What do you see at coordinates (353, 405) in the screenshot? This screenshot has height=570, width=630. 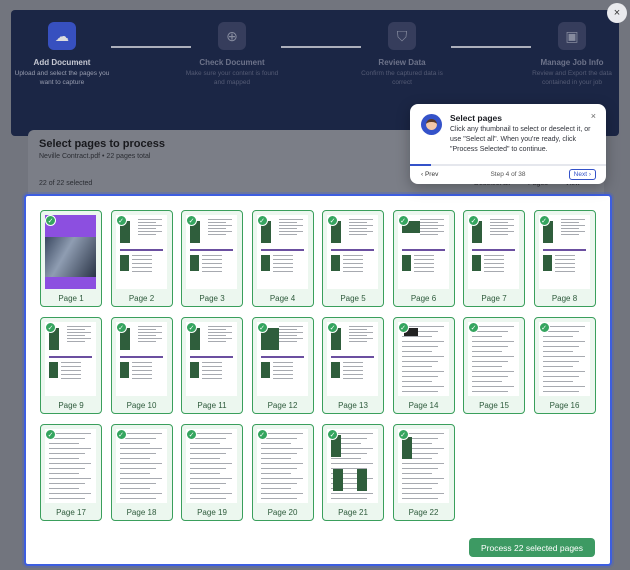 I see `page-label: Page 13` at bounding box center [353, 405].